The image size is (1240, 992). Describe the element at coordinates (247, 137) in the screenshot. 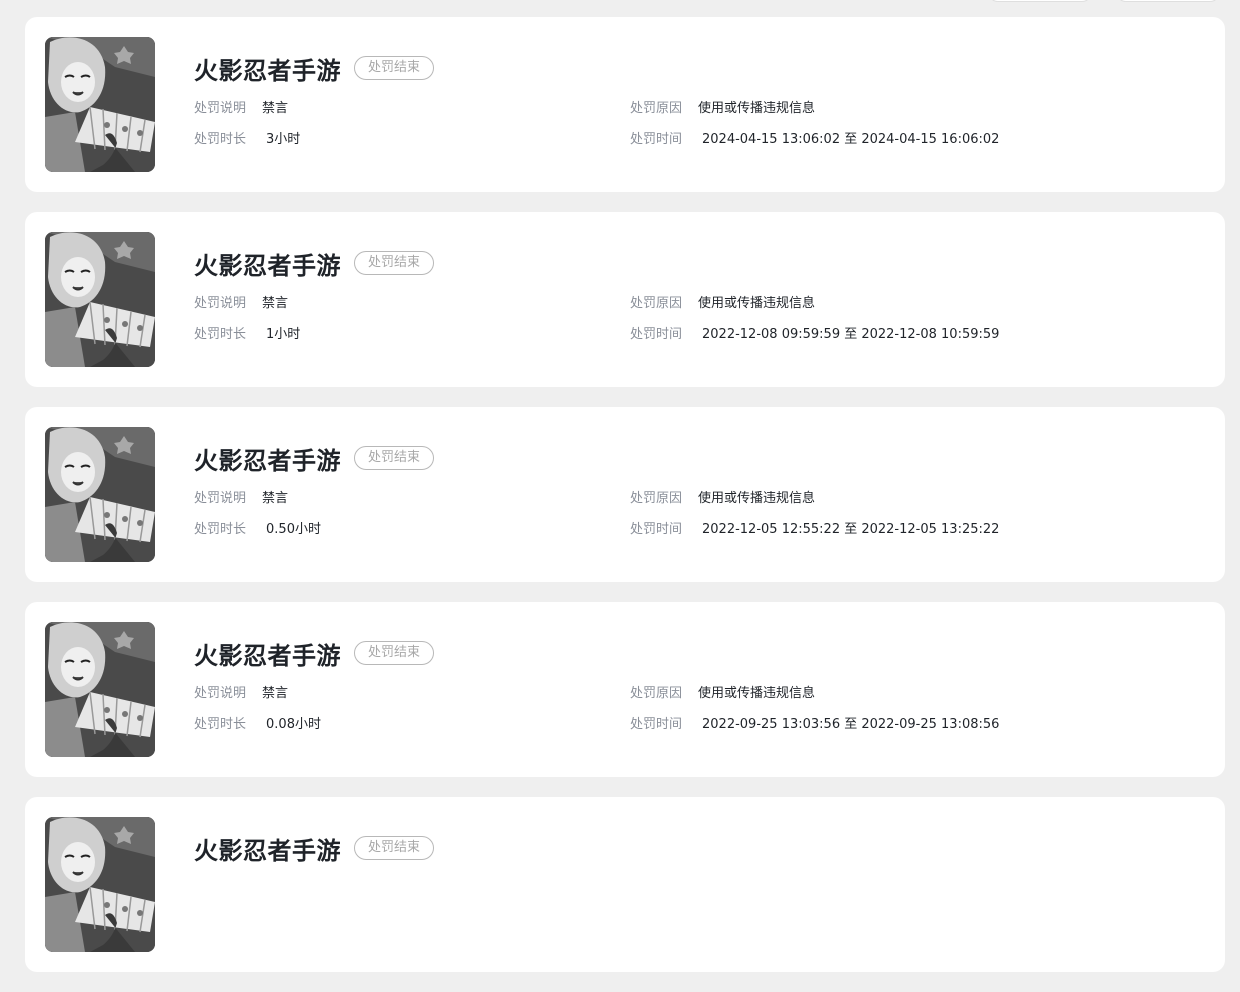

I see `punishment-duration-row: 处罚时长 3小时` at that location.